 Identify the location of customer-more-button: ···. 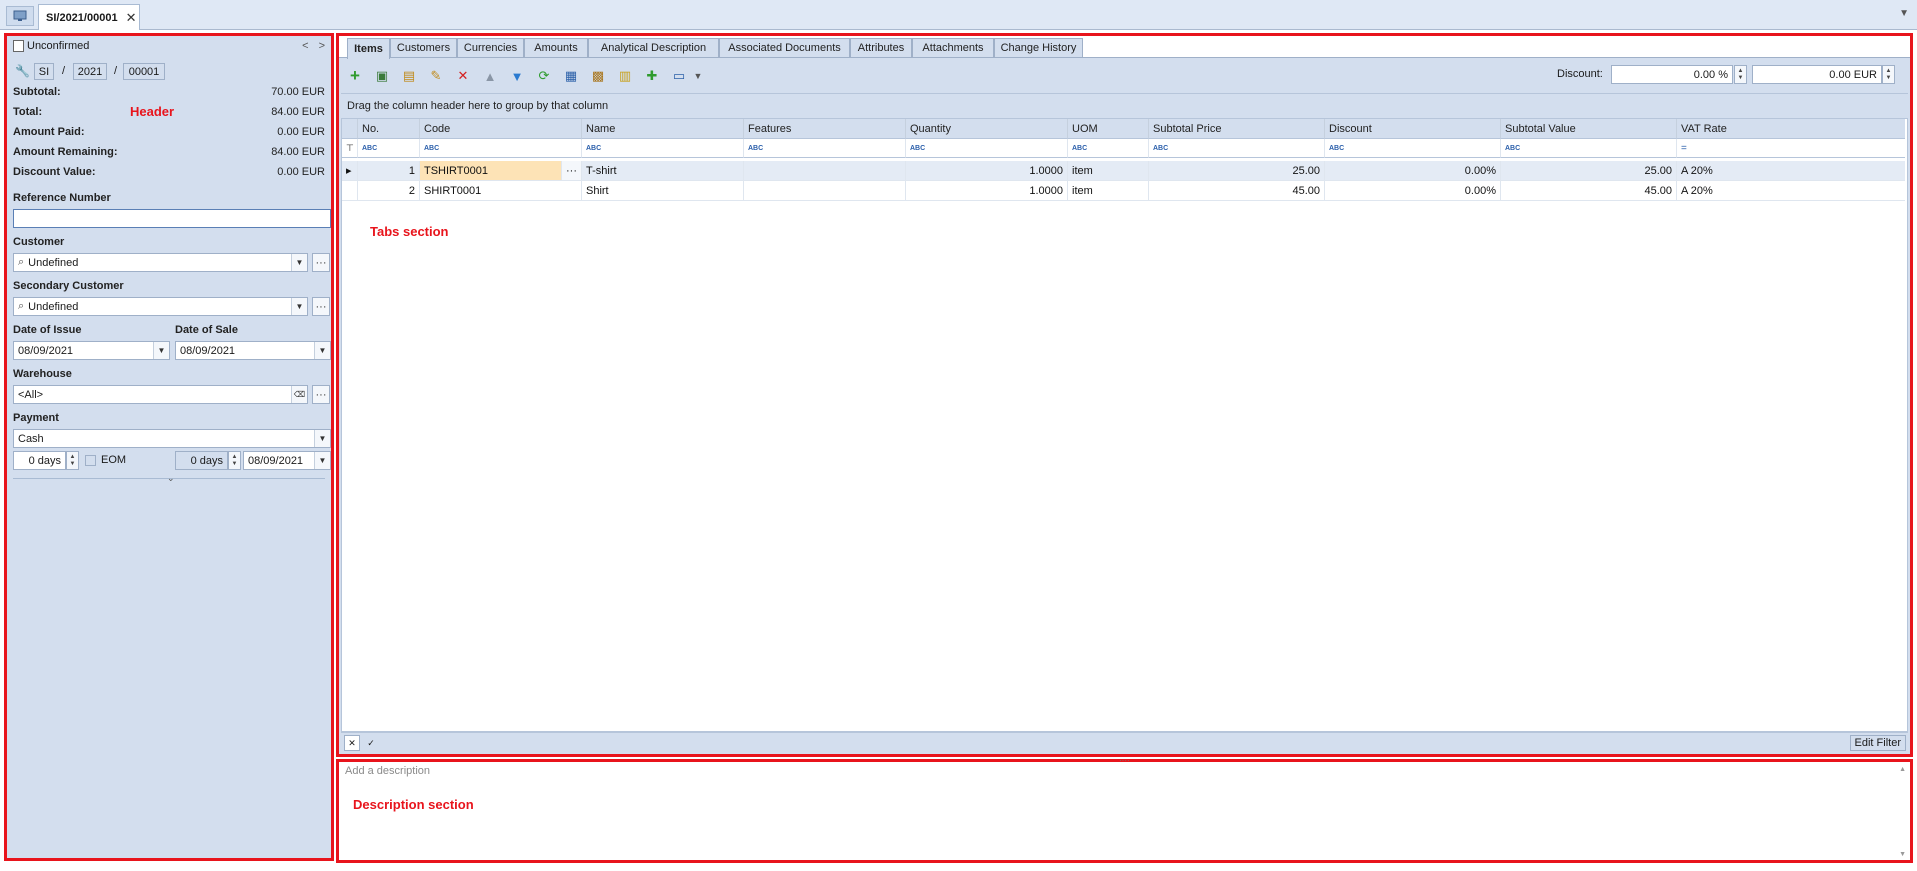
(321, 262).